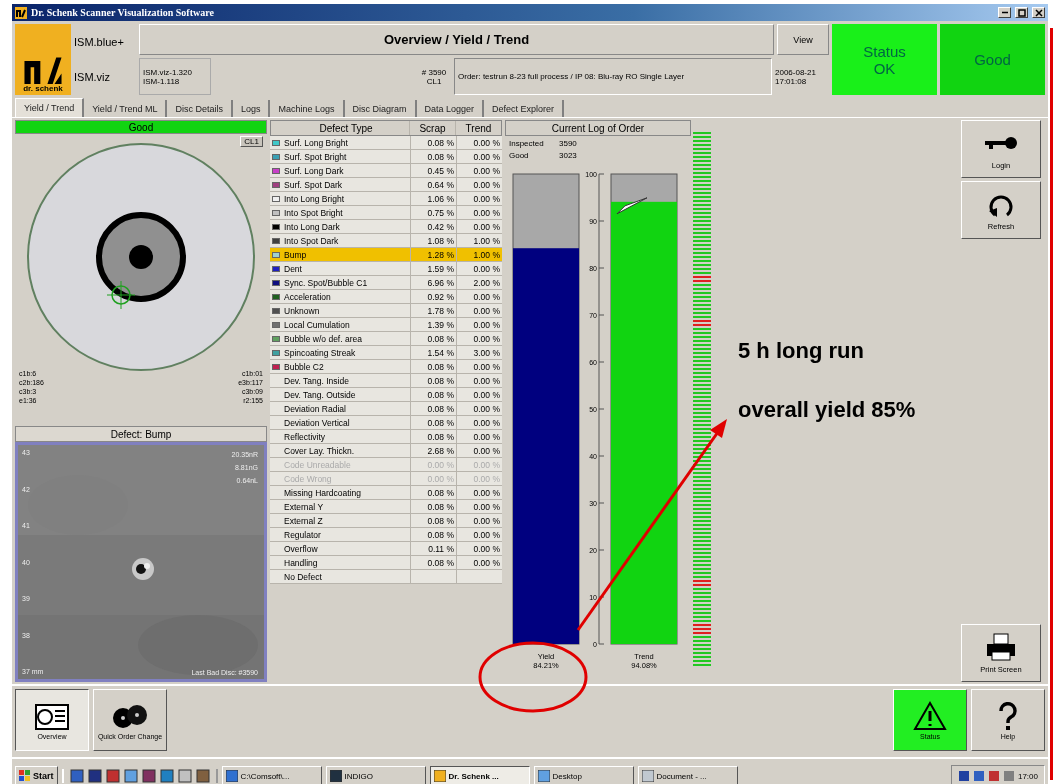 This screenshot has width=1058, height=784. Describe the element at coordinates (386, 493) in the screenshot. I see `table-row: Missing Hardcoating 0.08 % 0.00 %` at that location.